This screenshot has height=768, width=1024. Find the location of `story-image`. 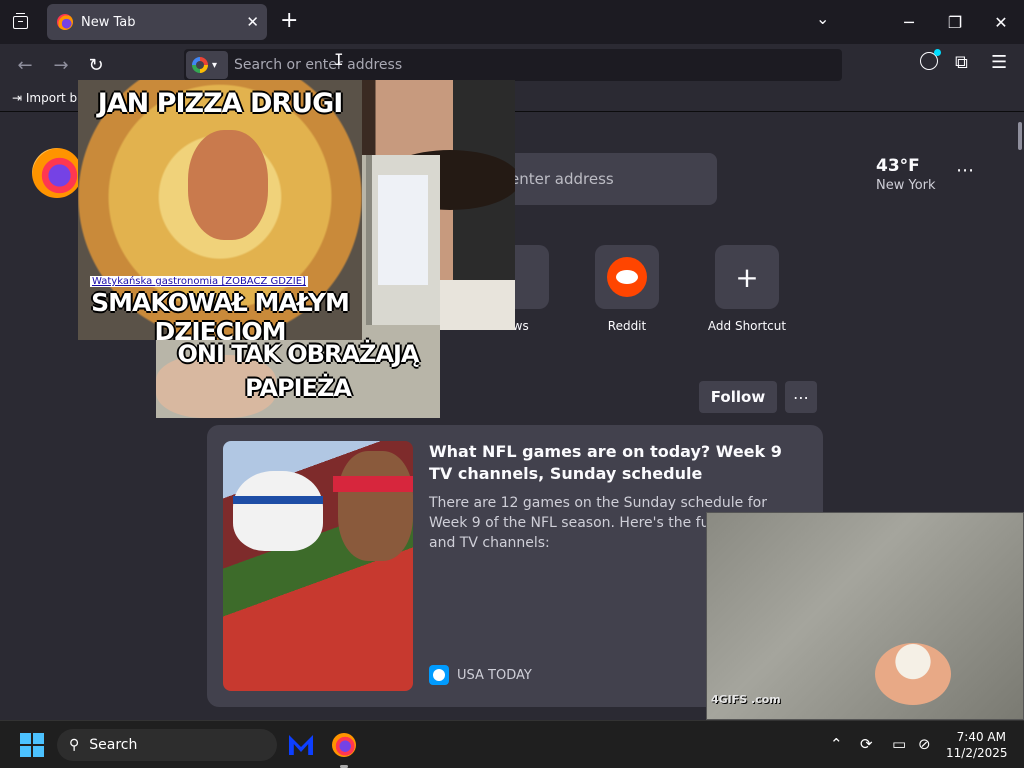

story-image is located at coordinates (318, 566).